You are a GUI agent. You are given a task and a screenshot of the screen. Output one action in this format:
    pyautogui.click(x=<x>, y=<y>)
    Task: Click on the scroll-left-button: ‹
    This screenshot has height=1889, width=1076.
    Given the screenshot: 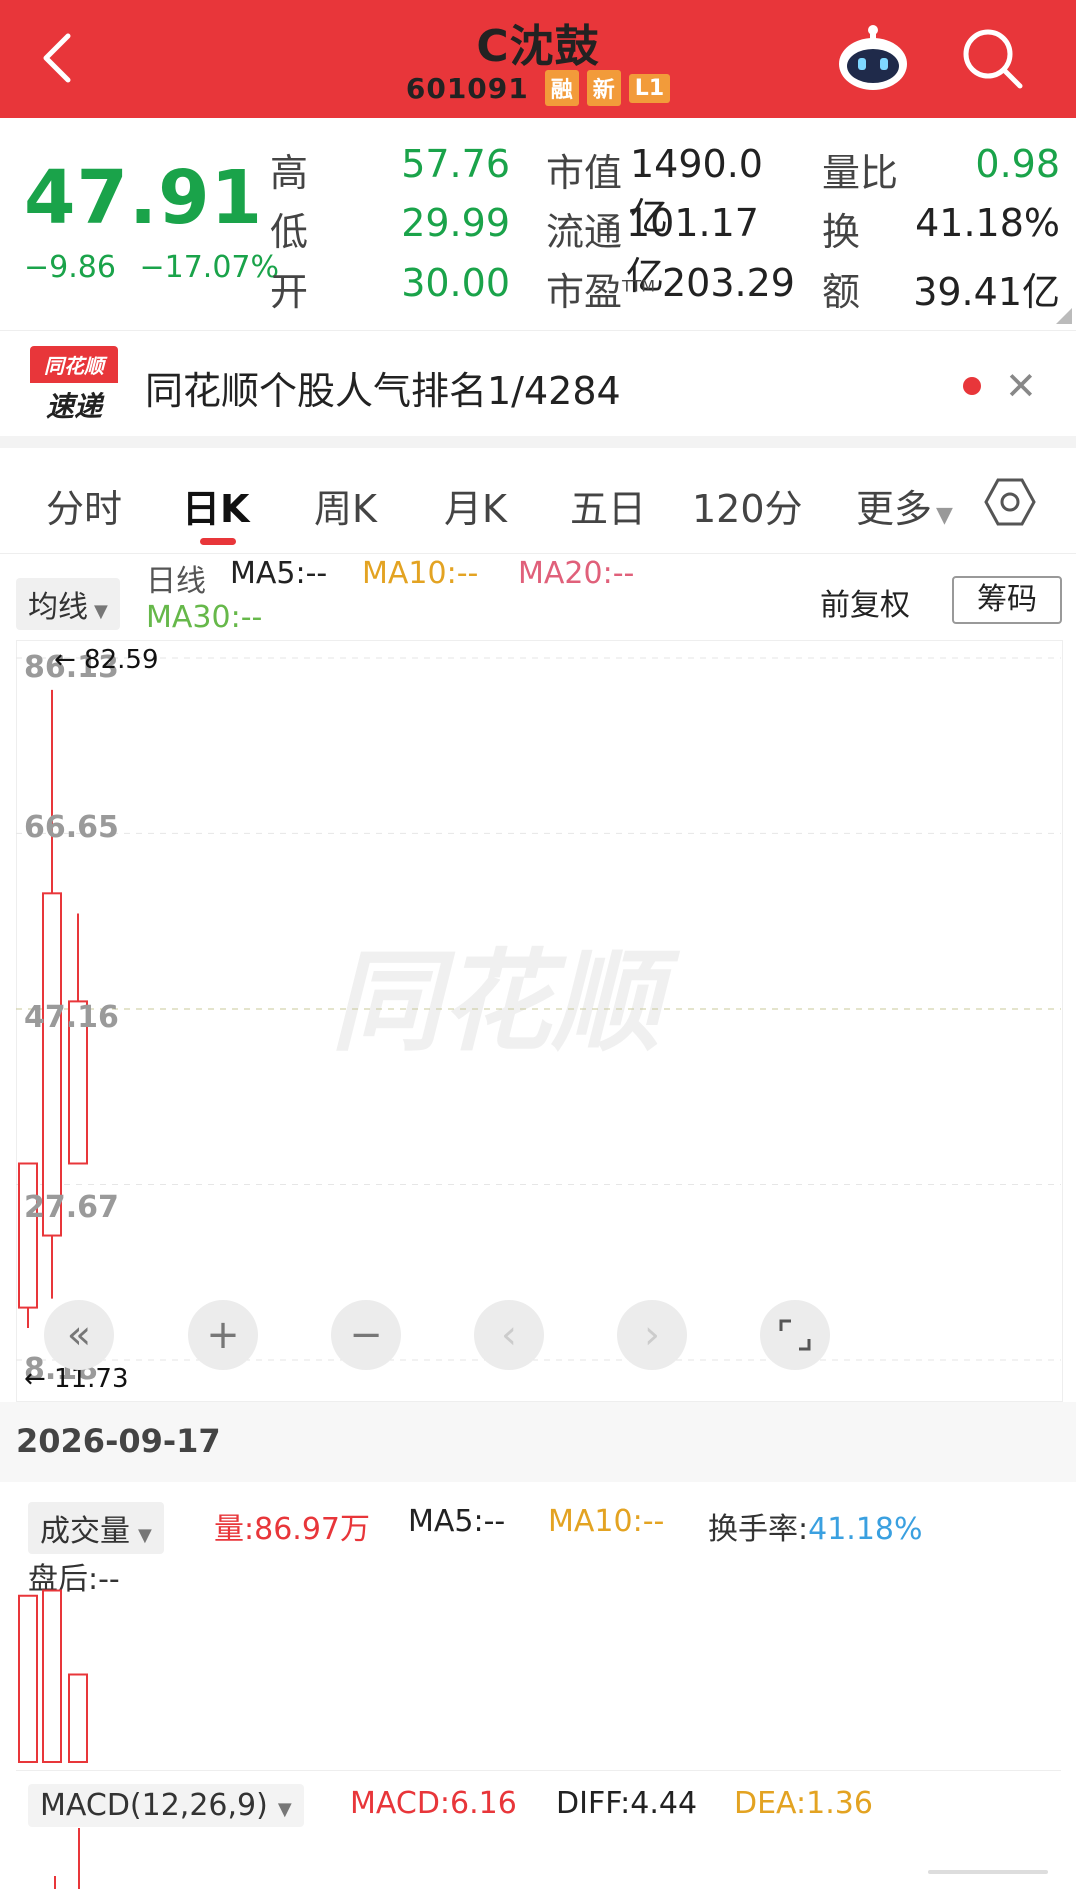 What is the action you would take?
    pyautogui.click(x=509, y=1335)
    